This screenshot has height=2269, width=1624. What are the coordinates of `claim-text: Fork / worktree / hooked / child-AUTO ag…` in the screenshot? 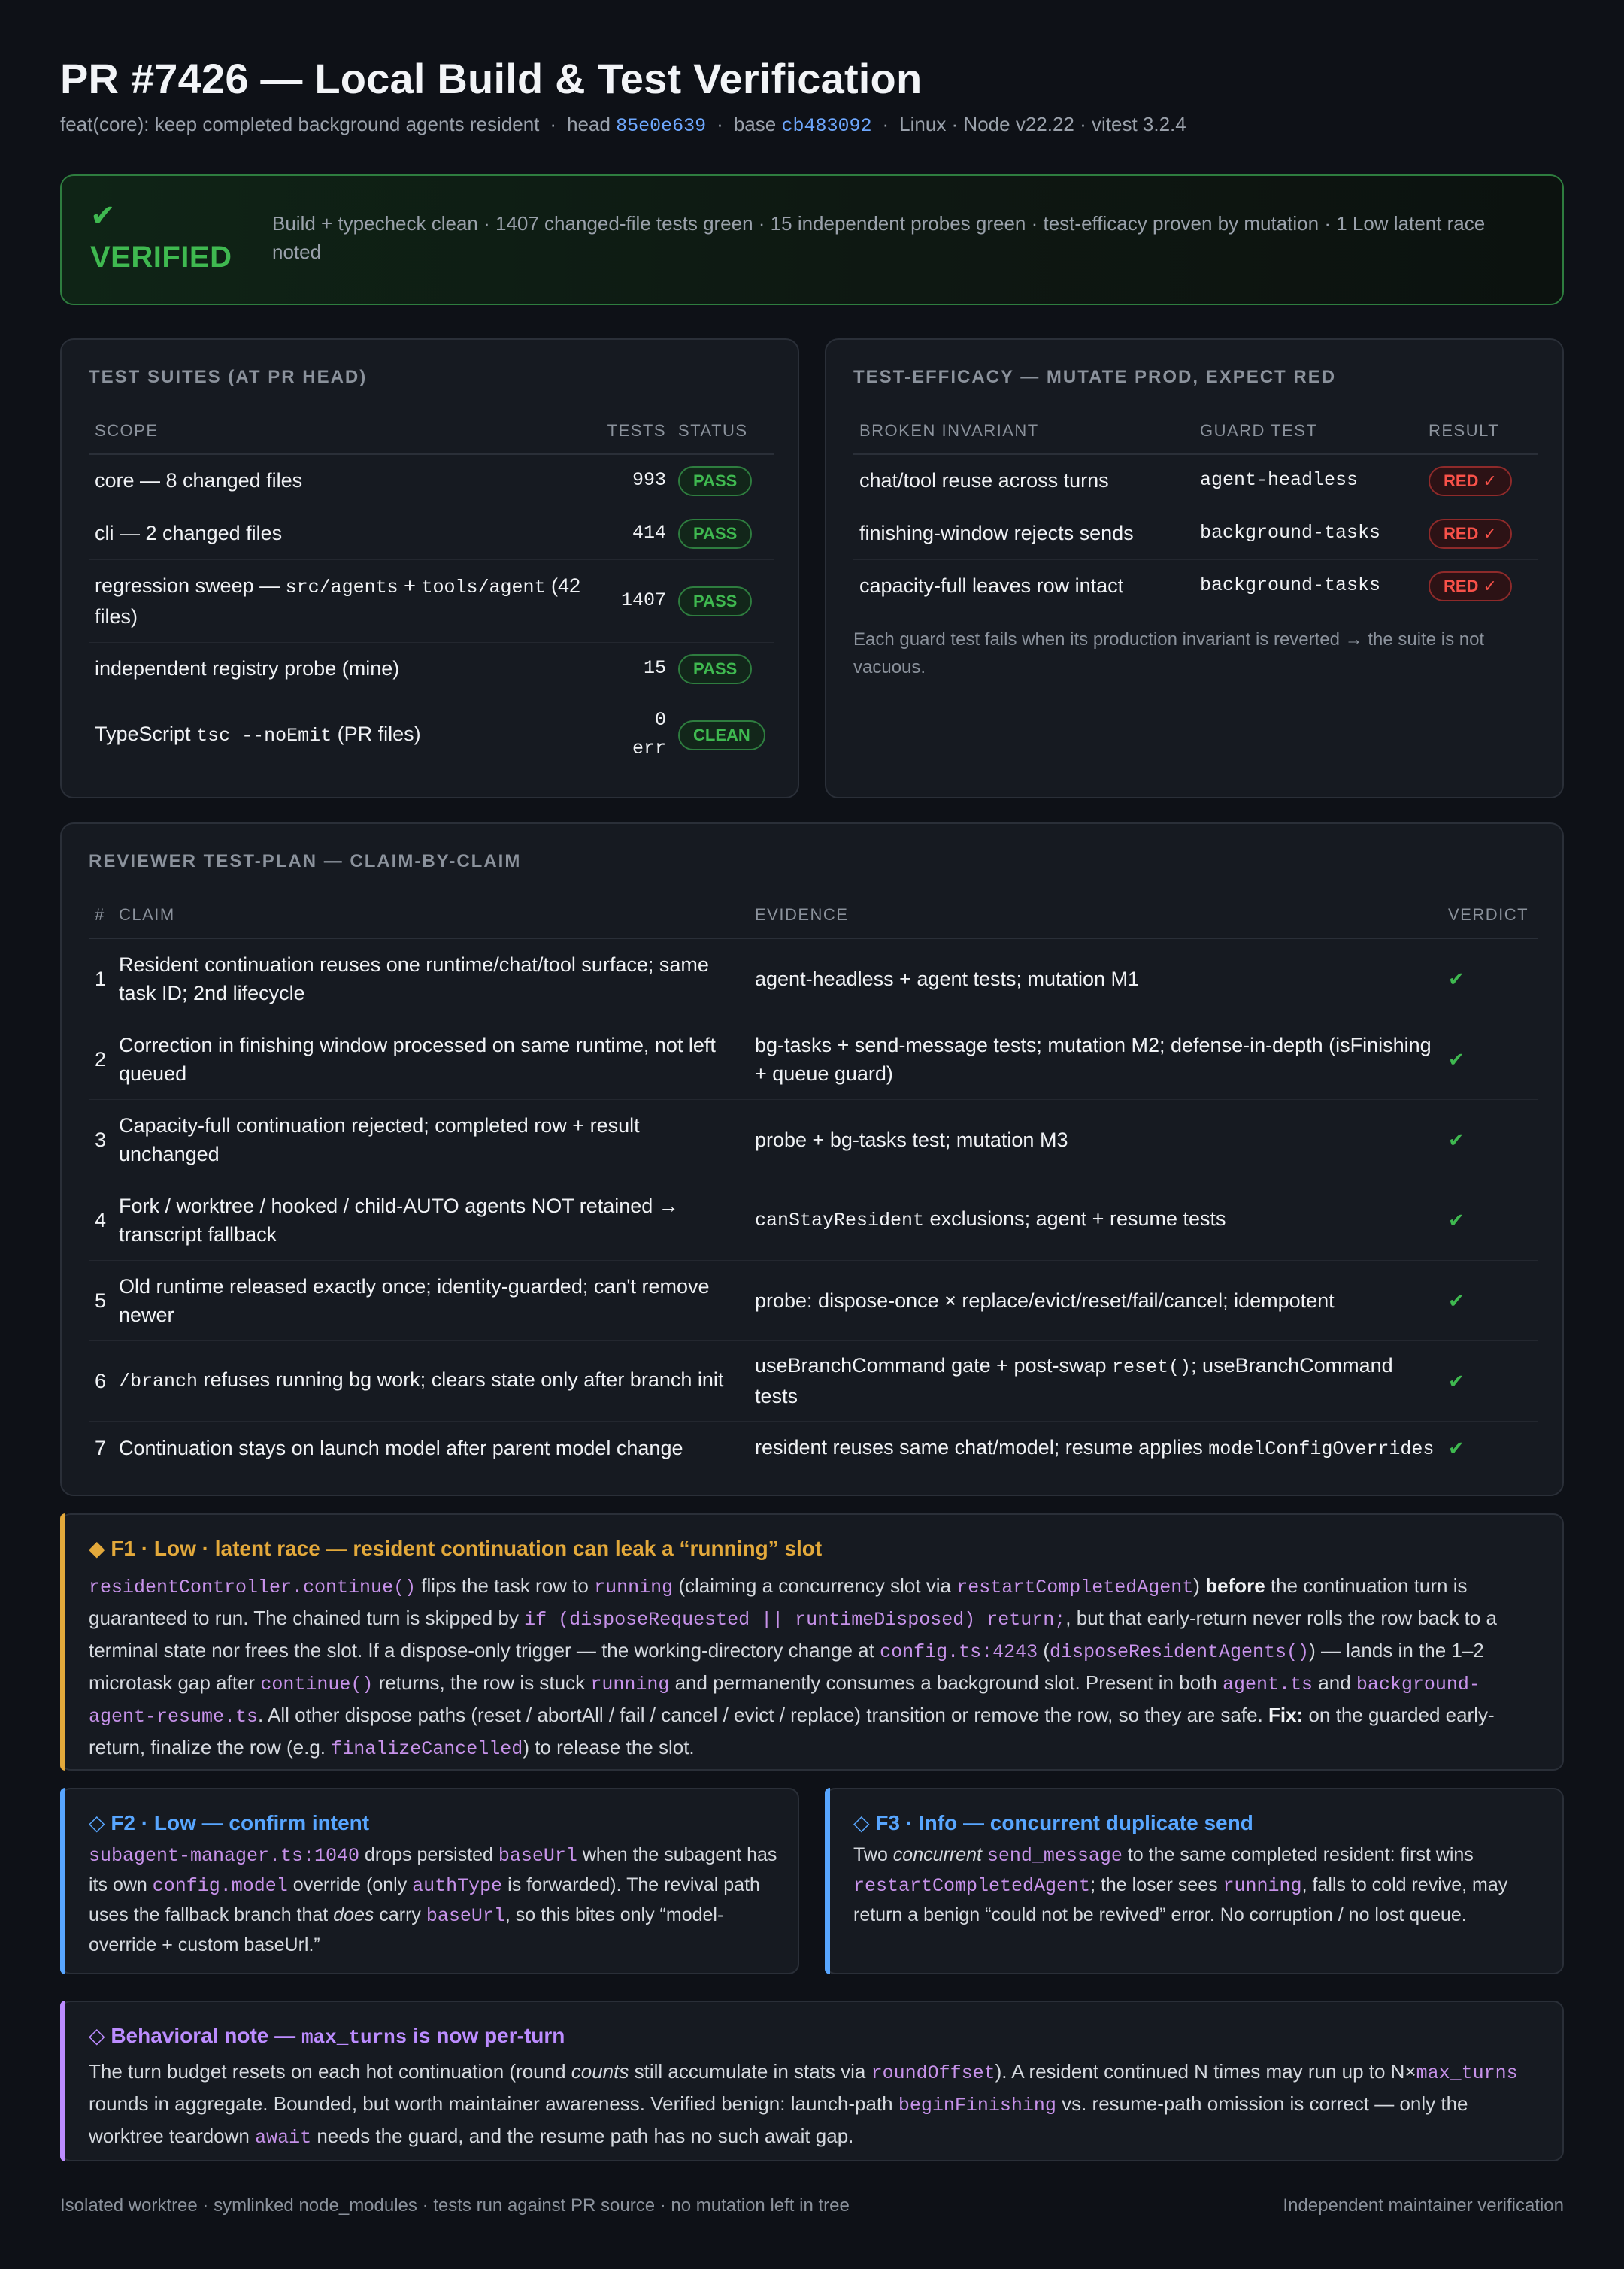 It's located at (431, 1220).